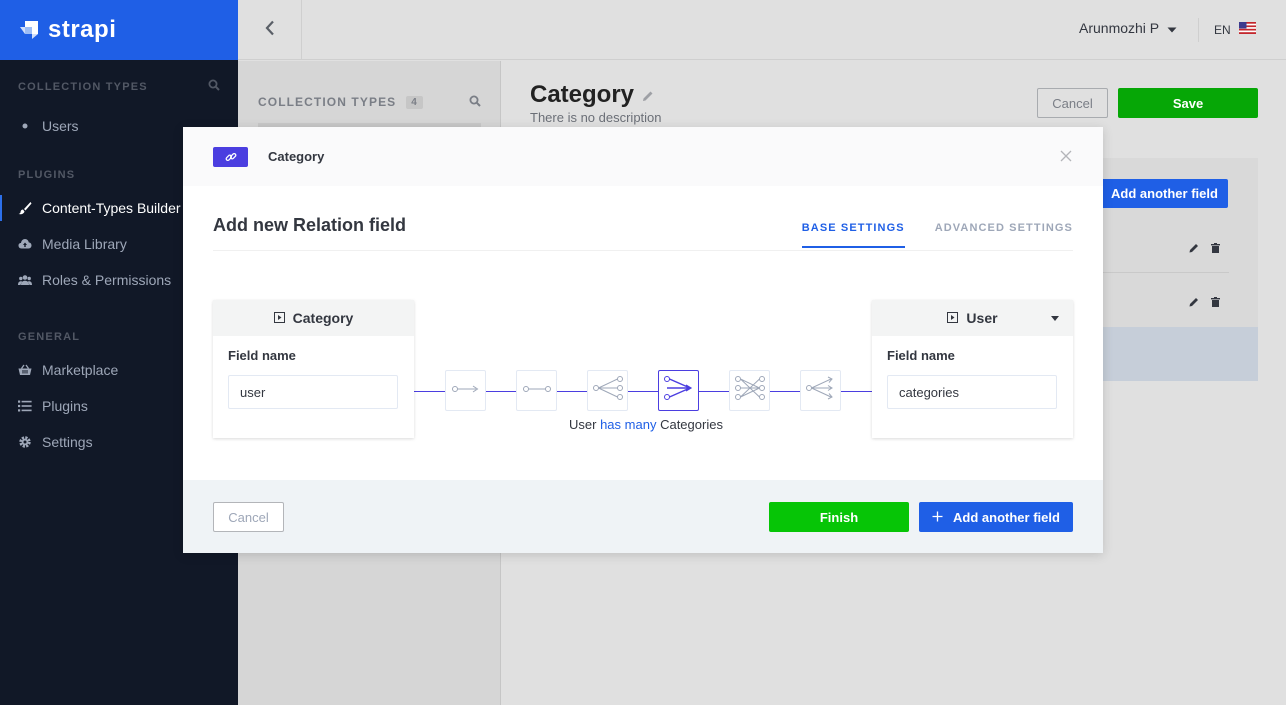  What do you see at coordinates (25, 442) in the screenshot?
I see `gear-icon` at bounding box center [25, 442].